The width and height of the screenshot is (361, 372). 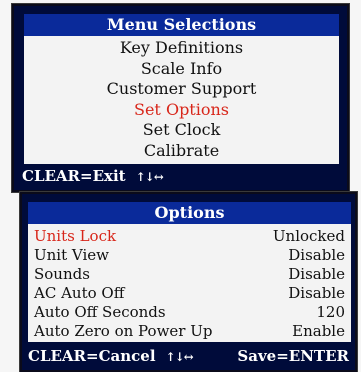 What do you see at coordinates (189, 213) in the screenshot?
I see `options-title: Options` at bounding box center [189, 213].